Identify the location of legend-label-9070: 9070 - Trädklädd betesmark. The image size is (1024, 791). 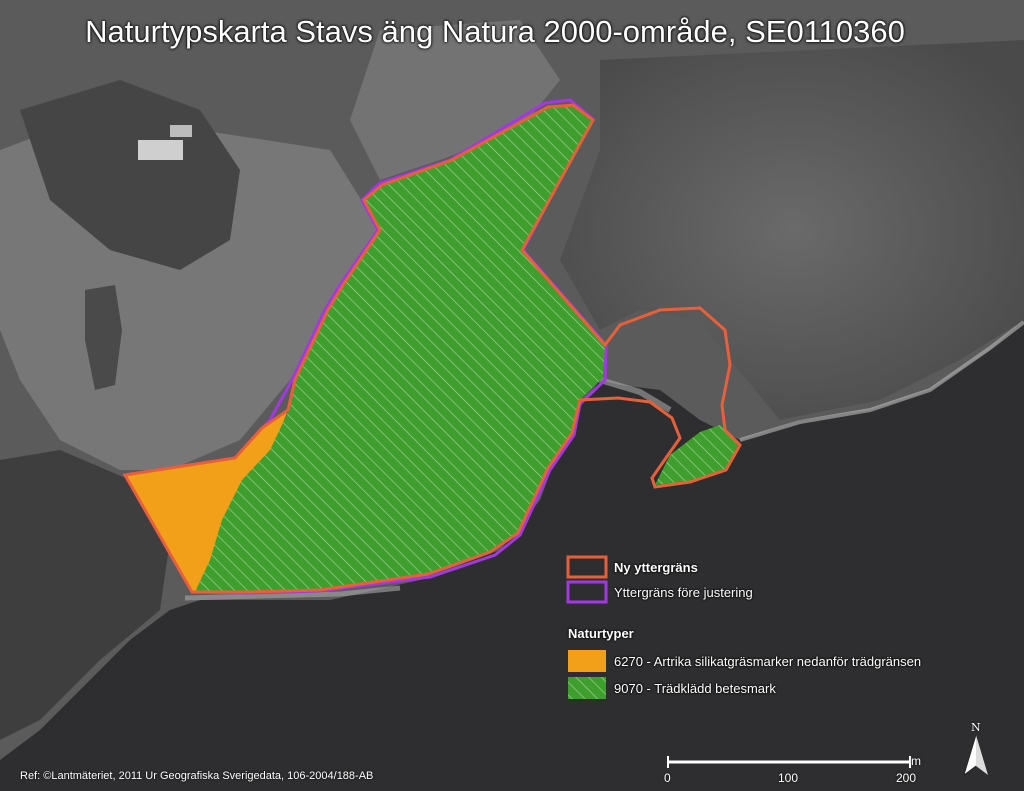
(695, 688).